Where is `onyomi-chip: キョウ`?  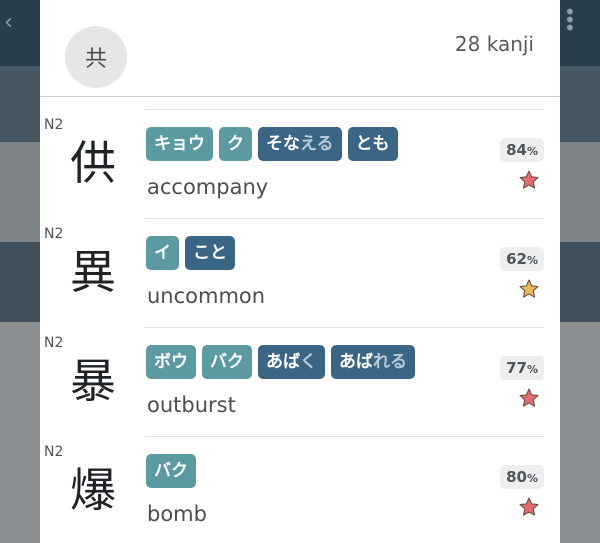
onyomi-chip: キョウ is located at coordinates (179, 144).